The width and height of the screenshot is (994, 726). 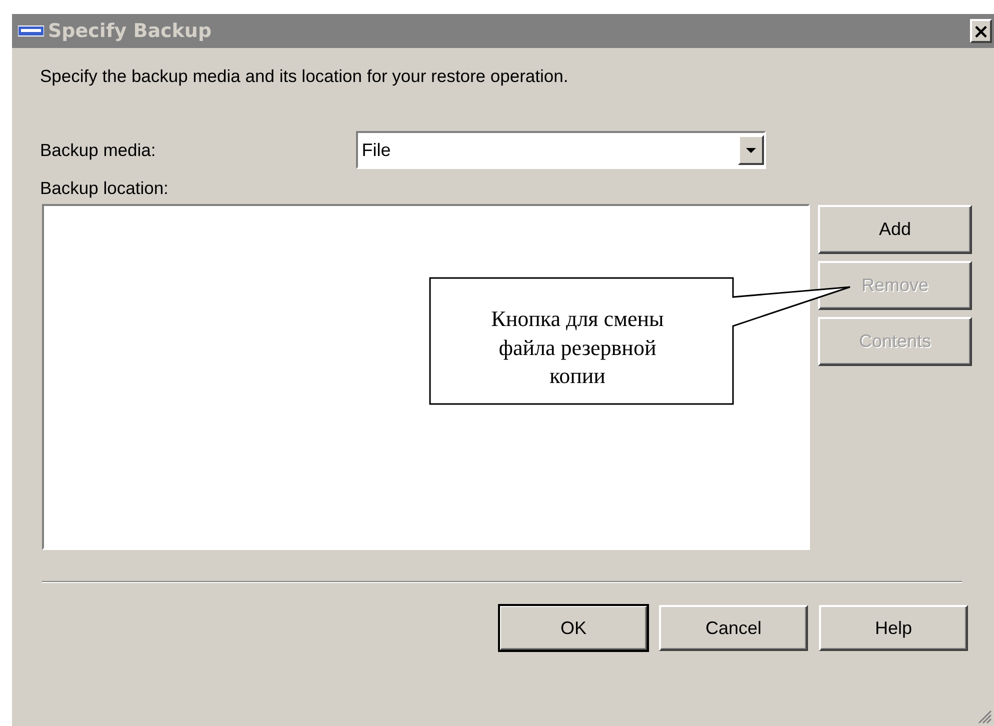 What do you see at coordinates (573, 628) in the screenshot?
I see `ok-button: OK` at bounding box center [573, 628].